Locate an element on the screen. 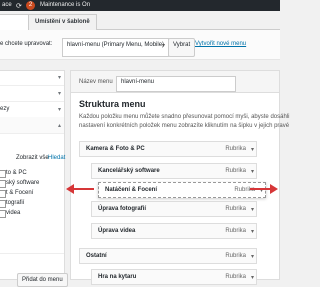 This screenshot has width=320, height=287. accordion-section-posts: ▾ is located at coordinates (32, 93).